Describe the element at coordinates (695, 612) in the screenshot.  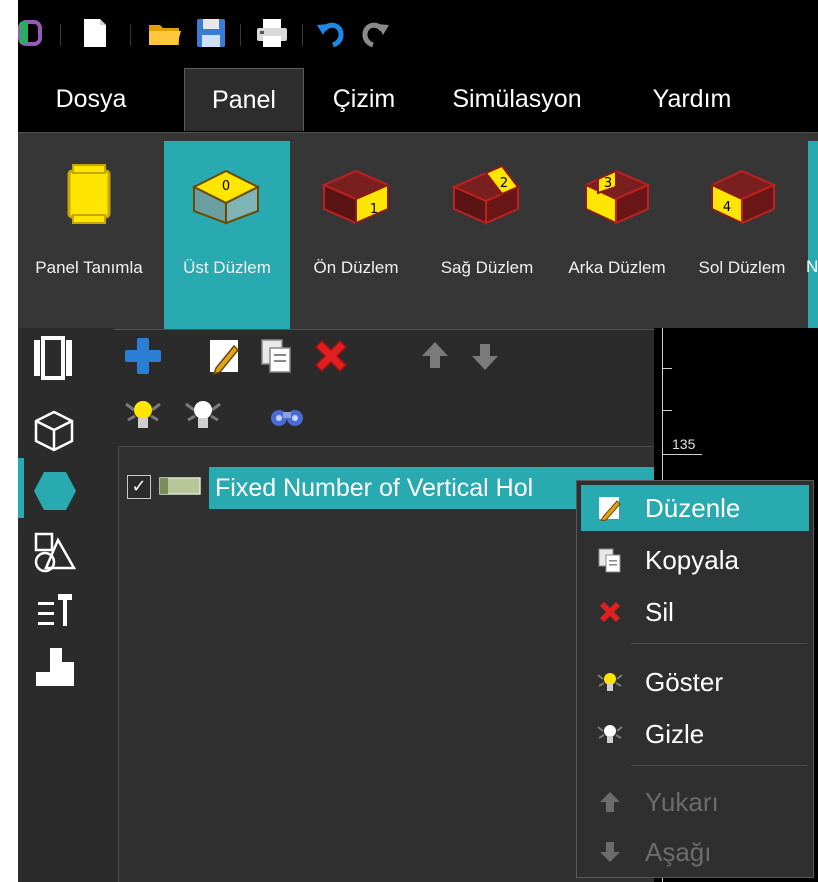
I see `menu-item-sil: Sil` at that location.